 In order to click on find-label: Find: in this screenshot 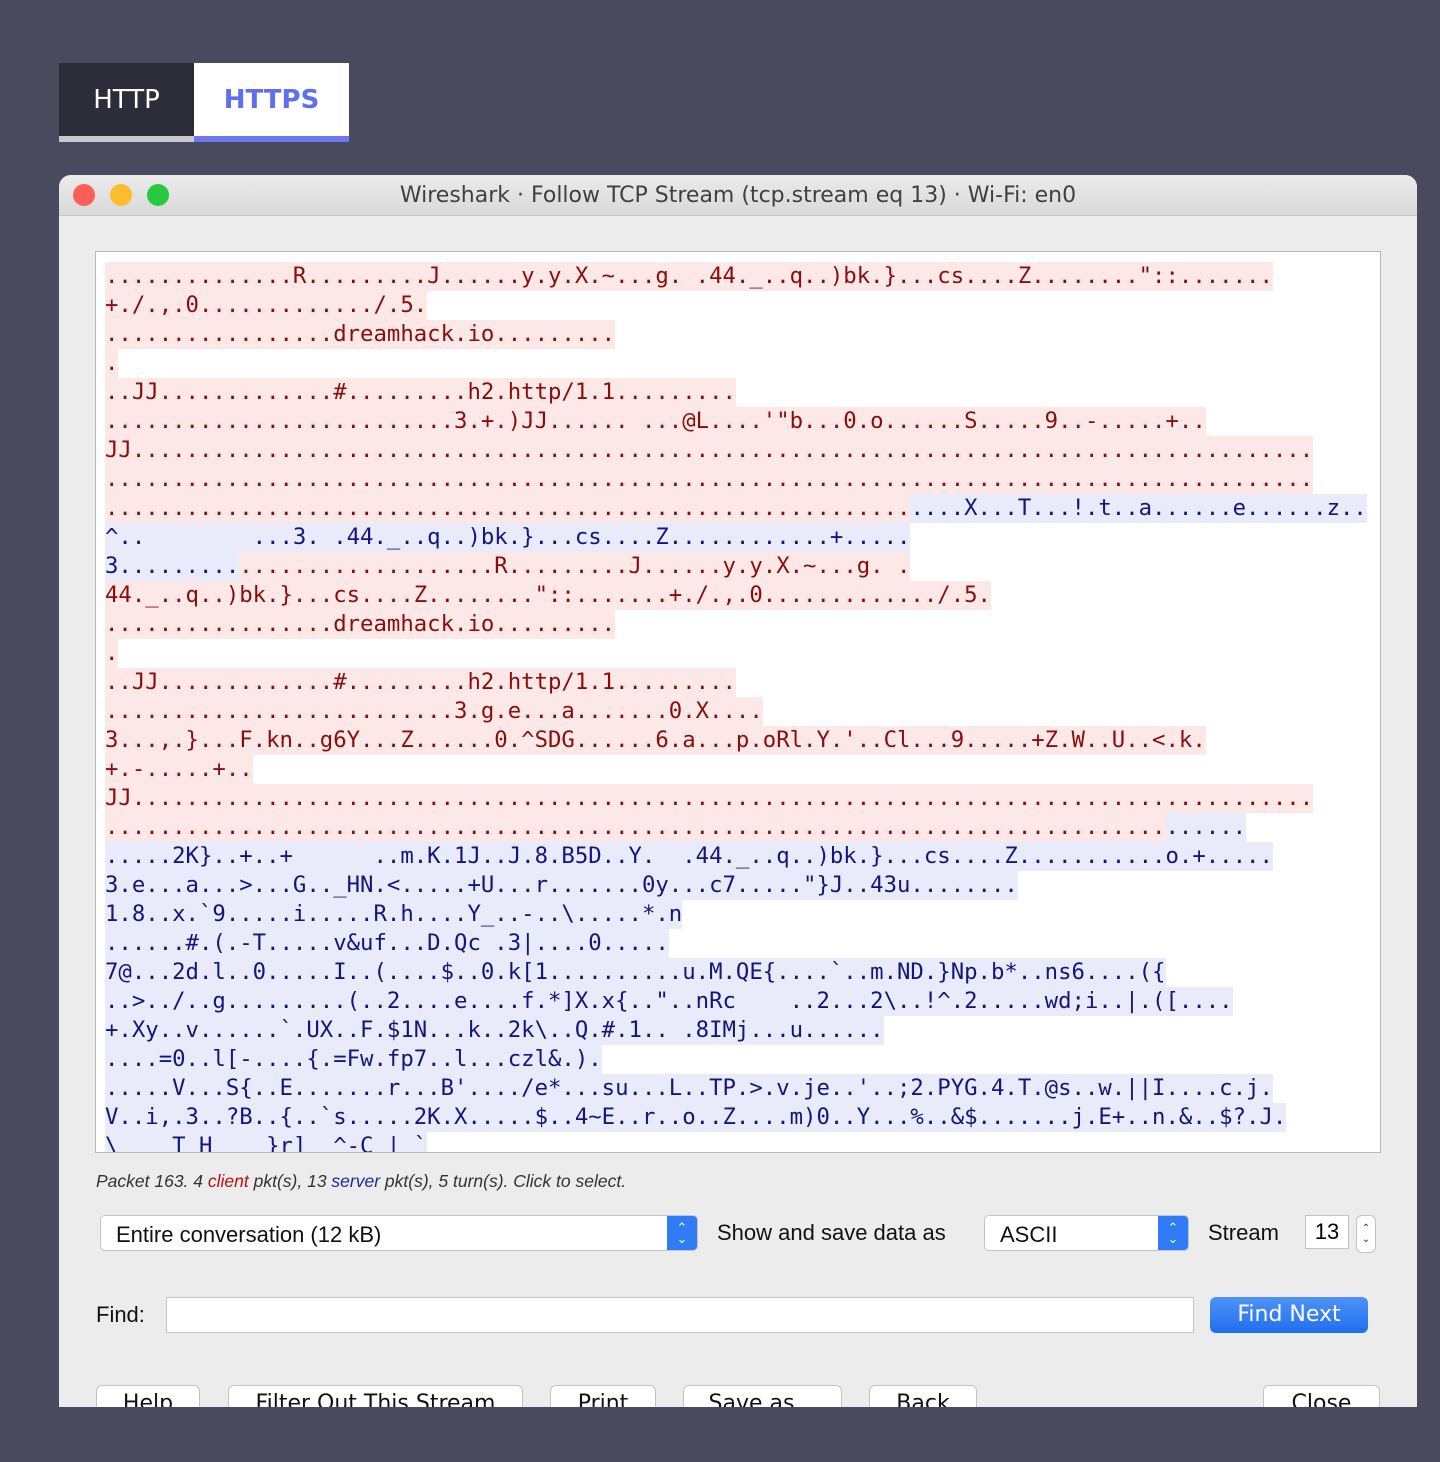, I will do `click(120, 1314)`.